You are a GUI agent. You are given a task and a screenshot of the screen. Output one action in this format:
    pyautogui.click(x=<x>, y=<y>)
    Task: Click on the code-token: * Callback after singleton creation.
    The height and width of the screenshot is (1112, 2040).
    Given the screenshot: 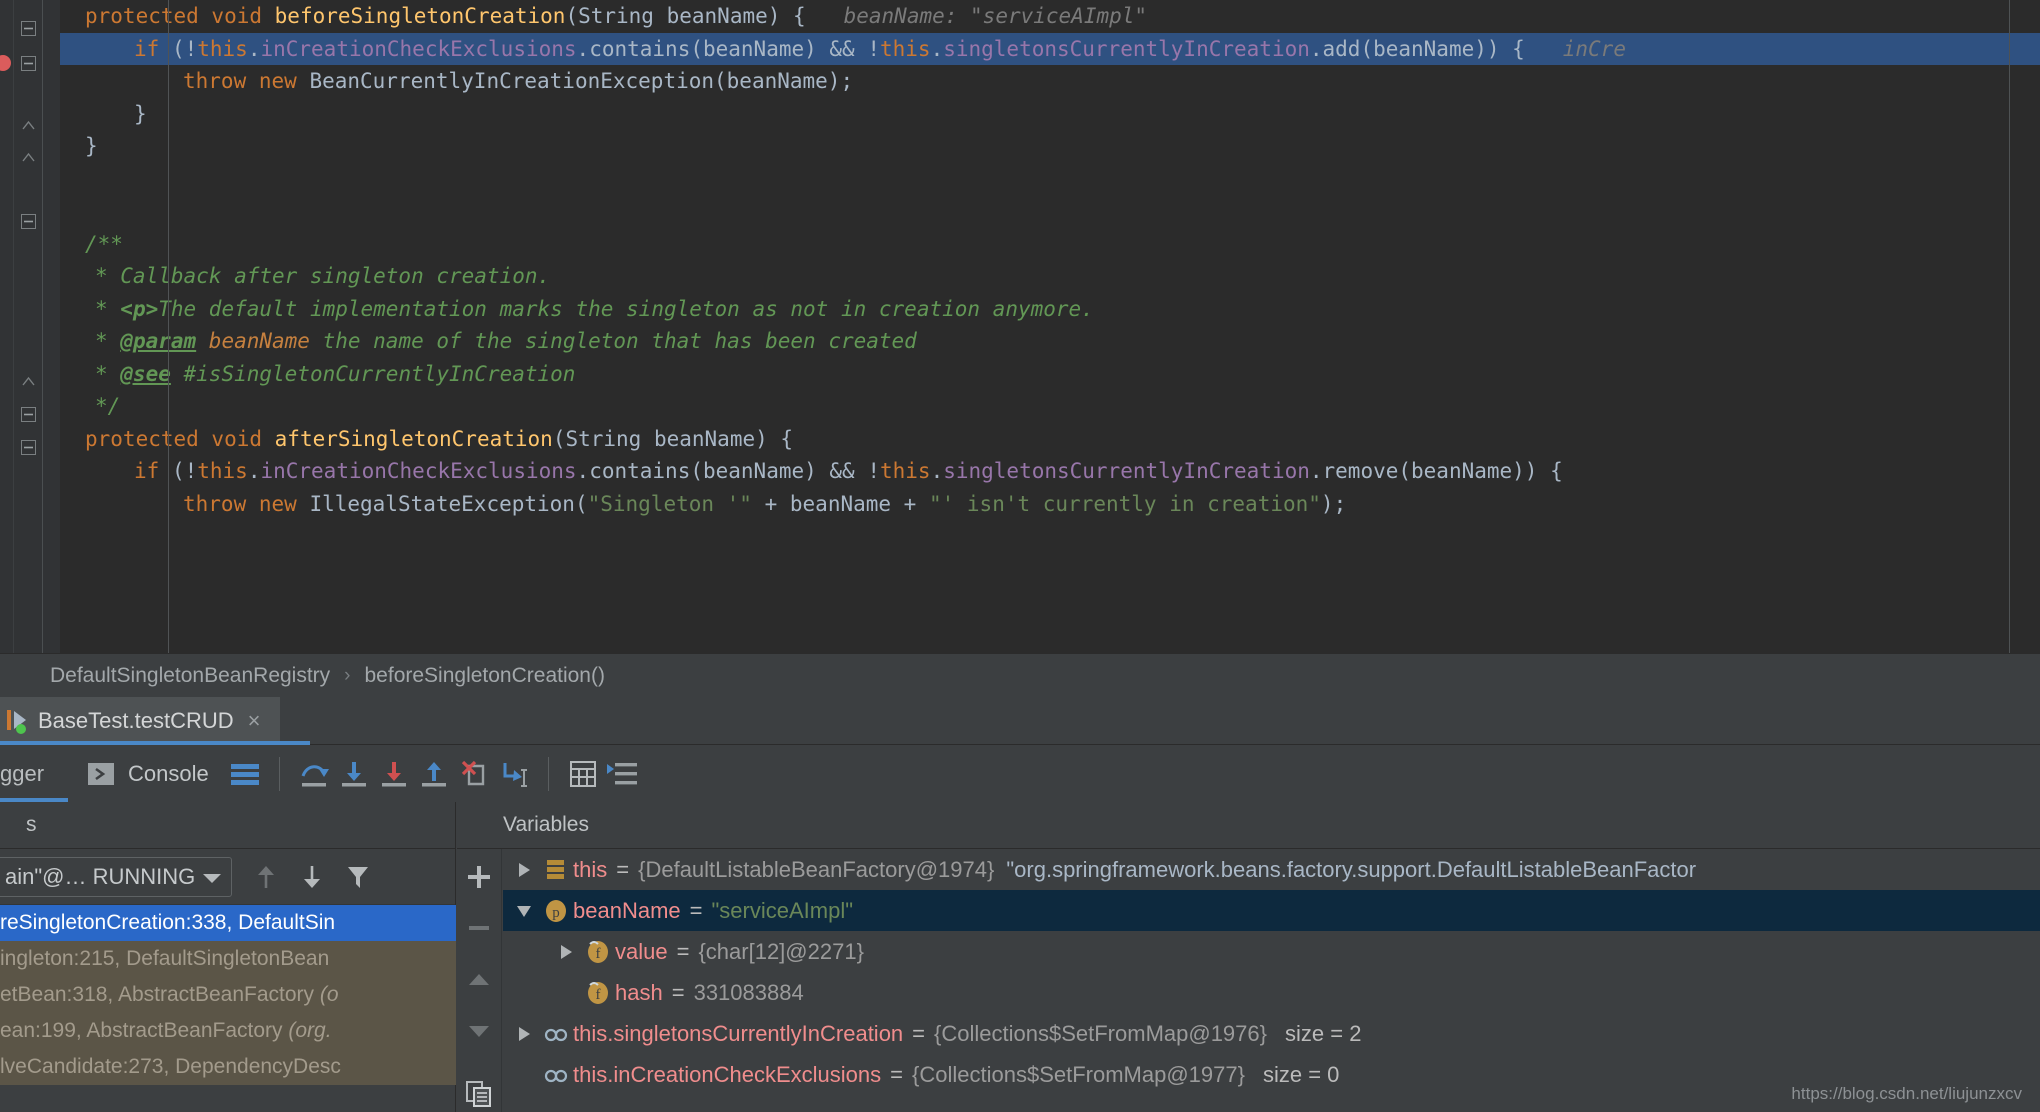 What is the action you would take?
    pyautogui.click(x=323, y=276)
    